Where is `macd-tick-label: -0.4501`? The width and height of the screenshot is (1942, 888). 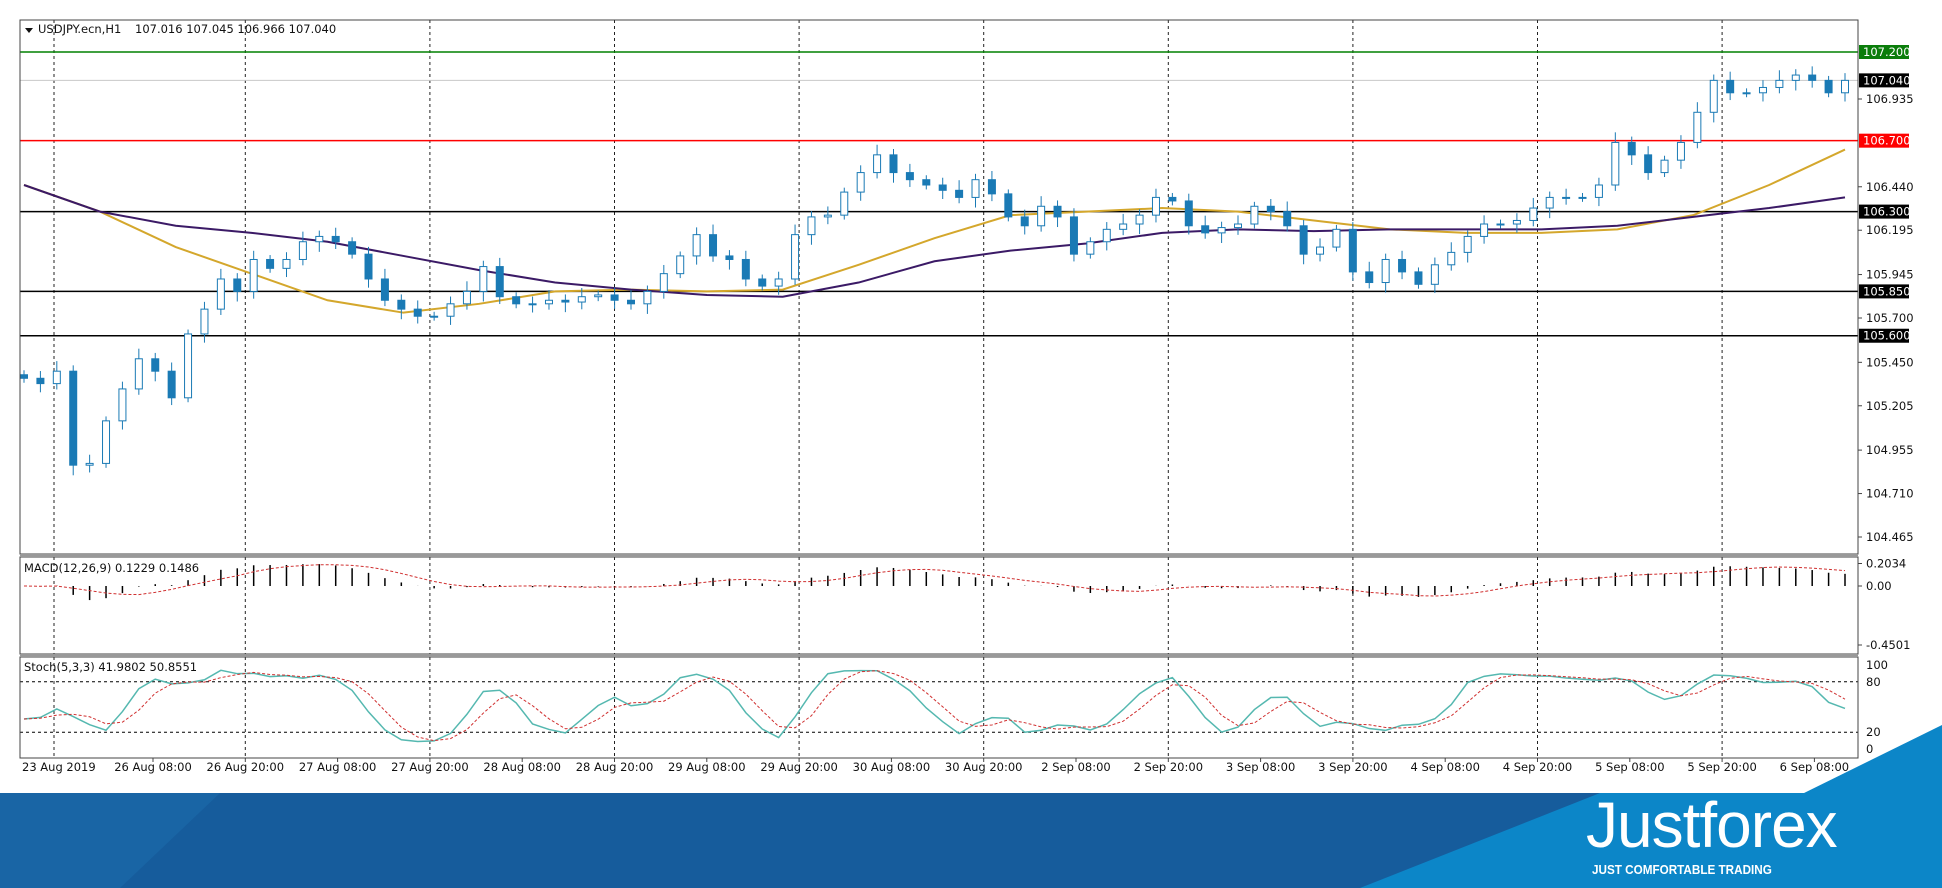 macd-tick-label: -0.4501 is located at coordinates (1888, 645).